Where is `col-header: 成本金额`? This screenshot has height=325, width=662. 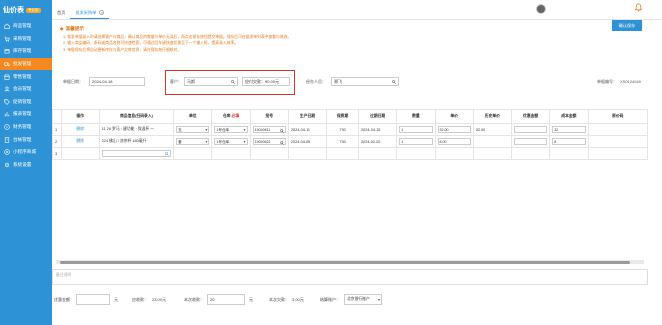
col-header: 成本金额 is located at coordinates (569, 116).